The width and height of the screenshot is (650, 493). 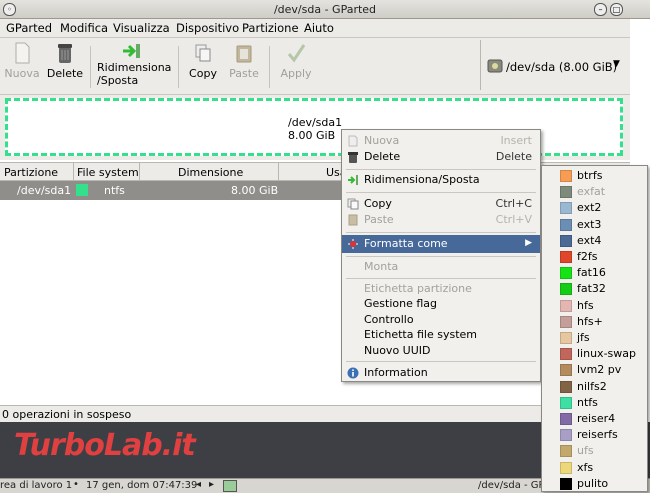 What do you see at coordinates (296, 53) in the screenshot?
I see `checkmark-icon` at bounding box center [296, 53].